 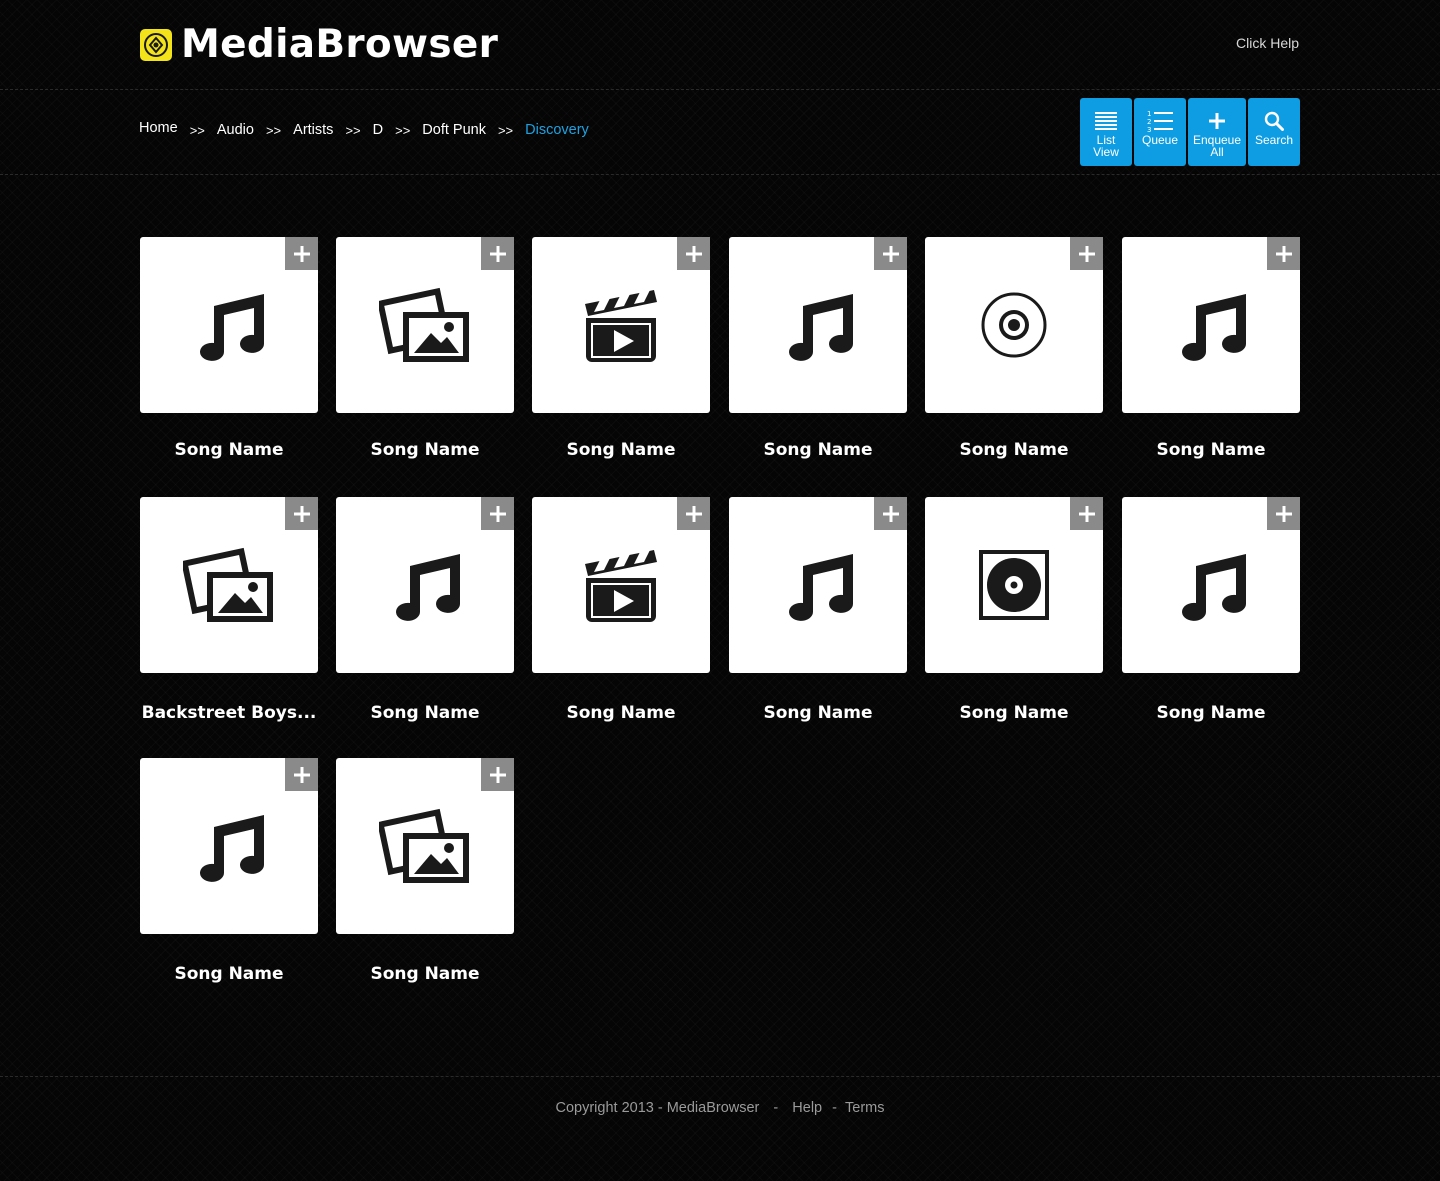 What do you see at coordinates (720, 174) in the screenshot?
I see `toolbar-divider` at bounding box center [720, 174].